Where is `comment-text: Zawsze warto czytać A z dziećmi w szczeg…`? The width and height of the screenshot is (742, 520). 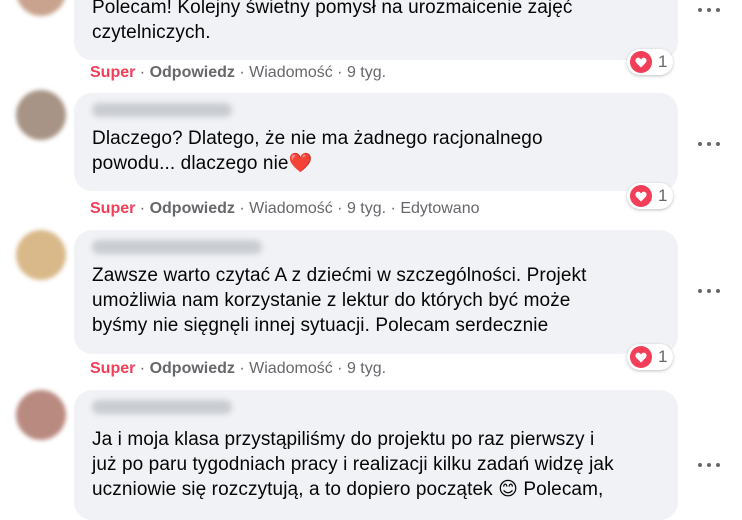
comment-text: Zawsze warto czytać A z dziećmi w szczeg… is located at coordinates (339, 300).